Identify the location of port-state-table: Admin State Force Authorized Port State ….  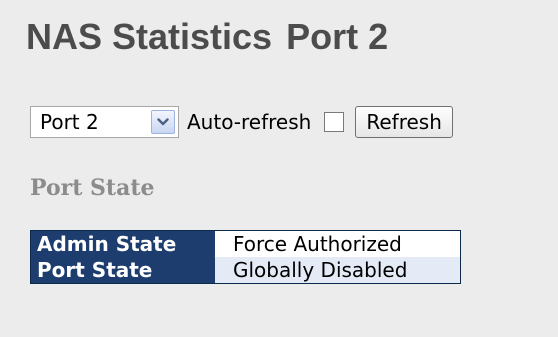
(245, 257).